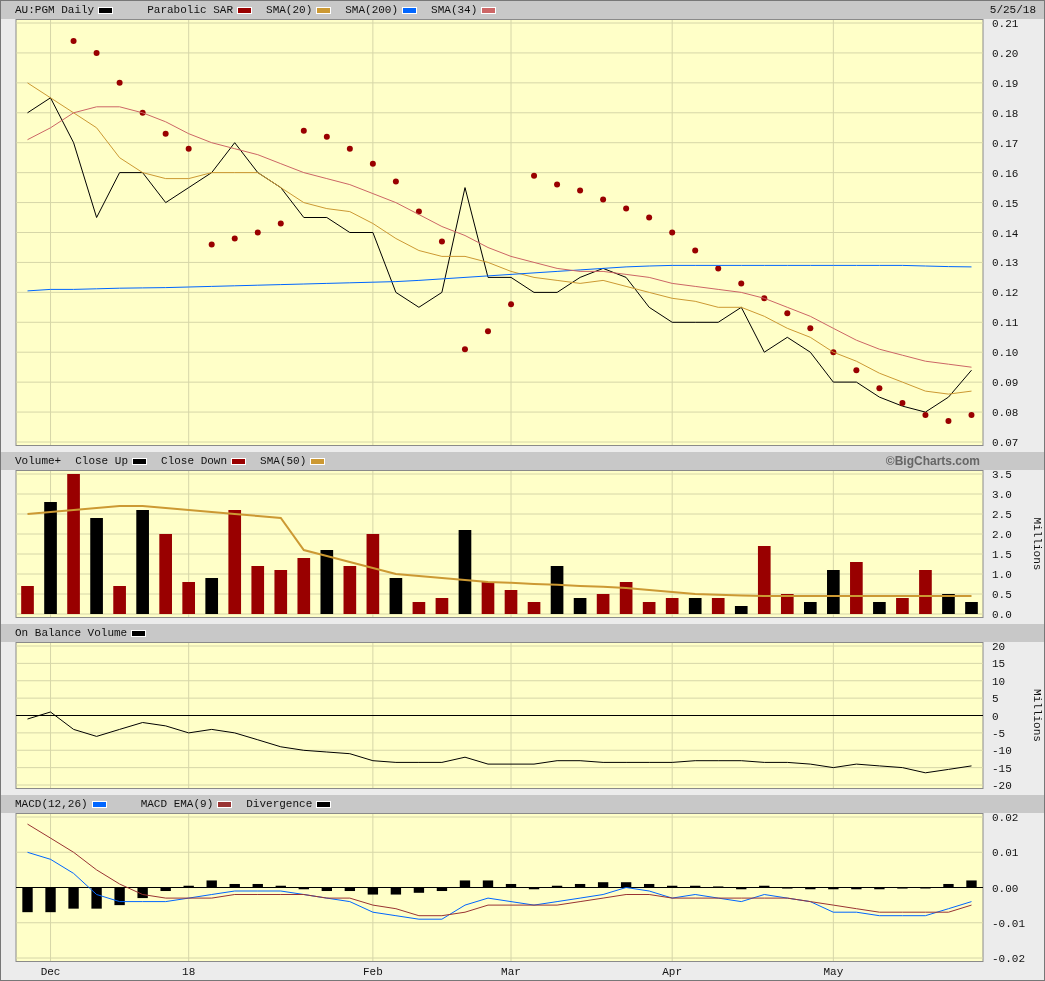 This screenshot has width=1045, height=981. What do you see at coordinates (1002, 784) in the screenshot?
I see `axis-label: -20` at bounding box center [1002, 784].